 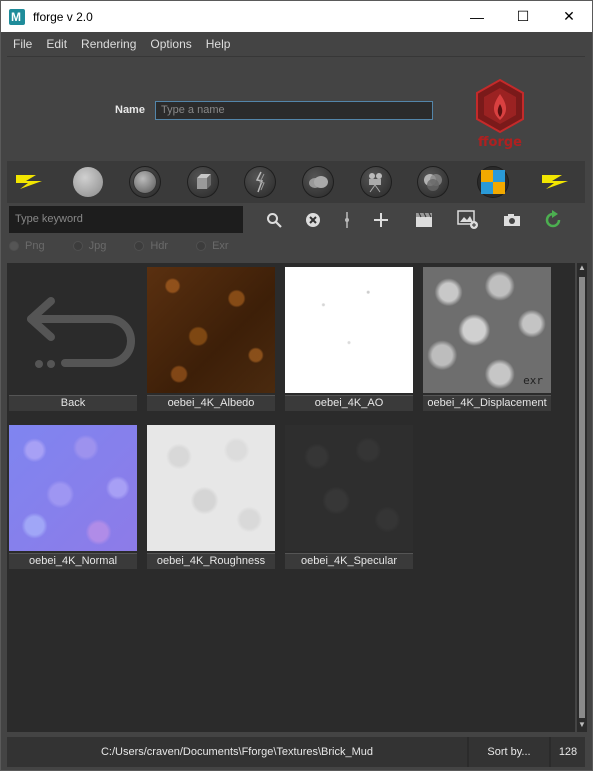 I want to click on displacement-thumbnail: exr, so click(x=487, y=330).